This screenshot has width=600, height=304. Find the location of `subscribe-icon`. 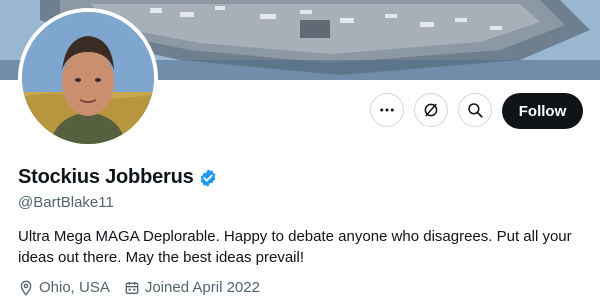

subscribe-icon is located at coordinates (431, 110).